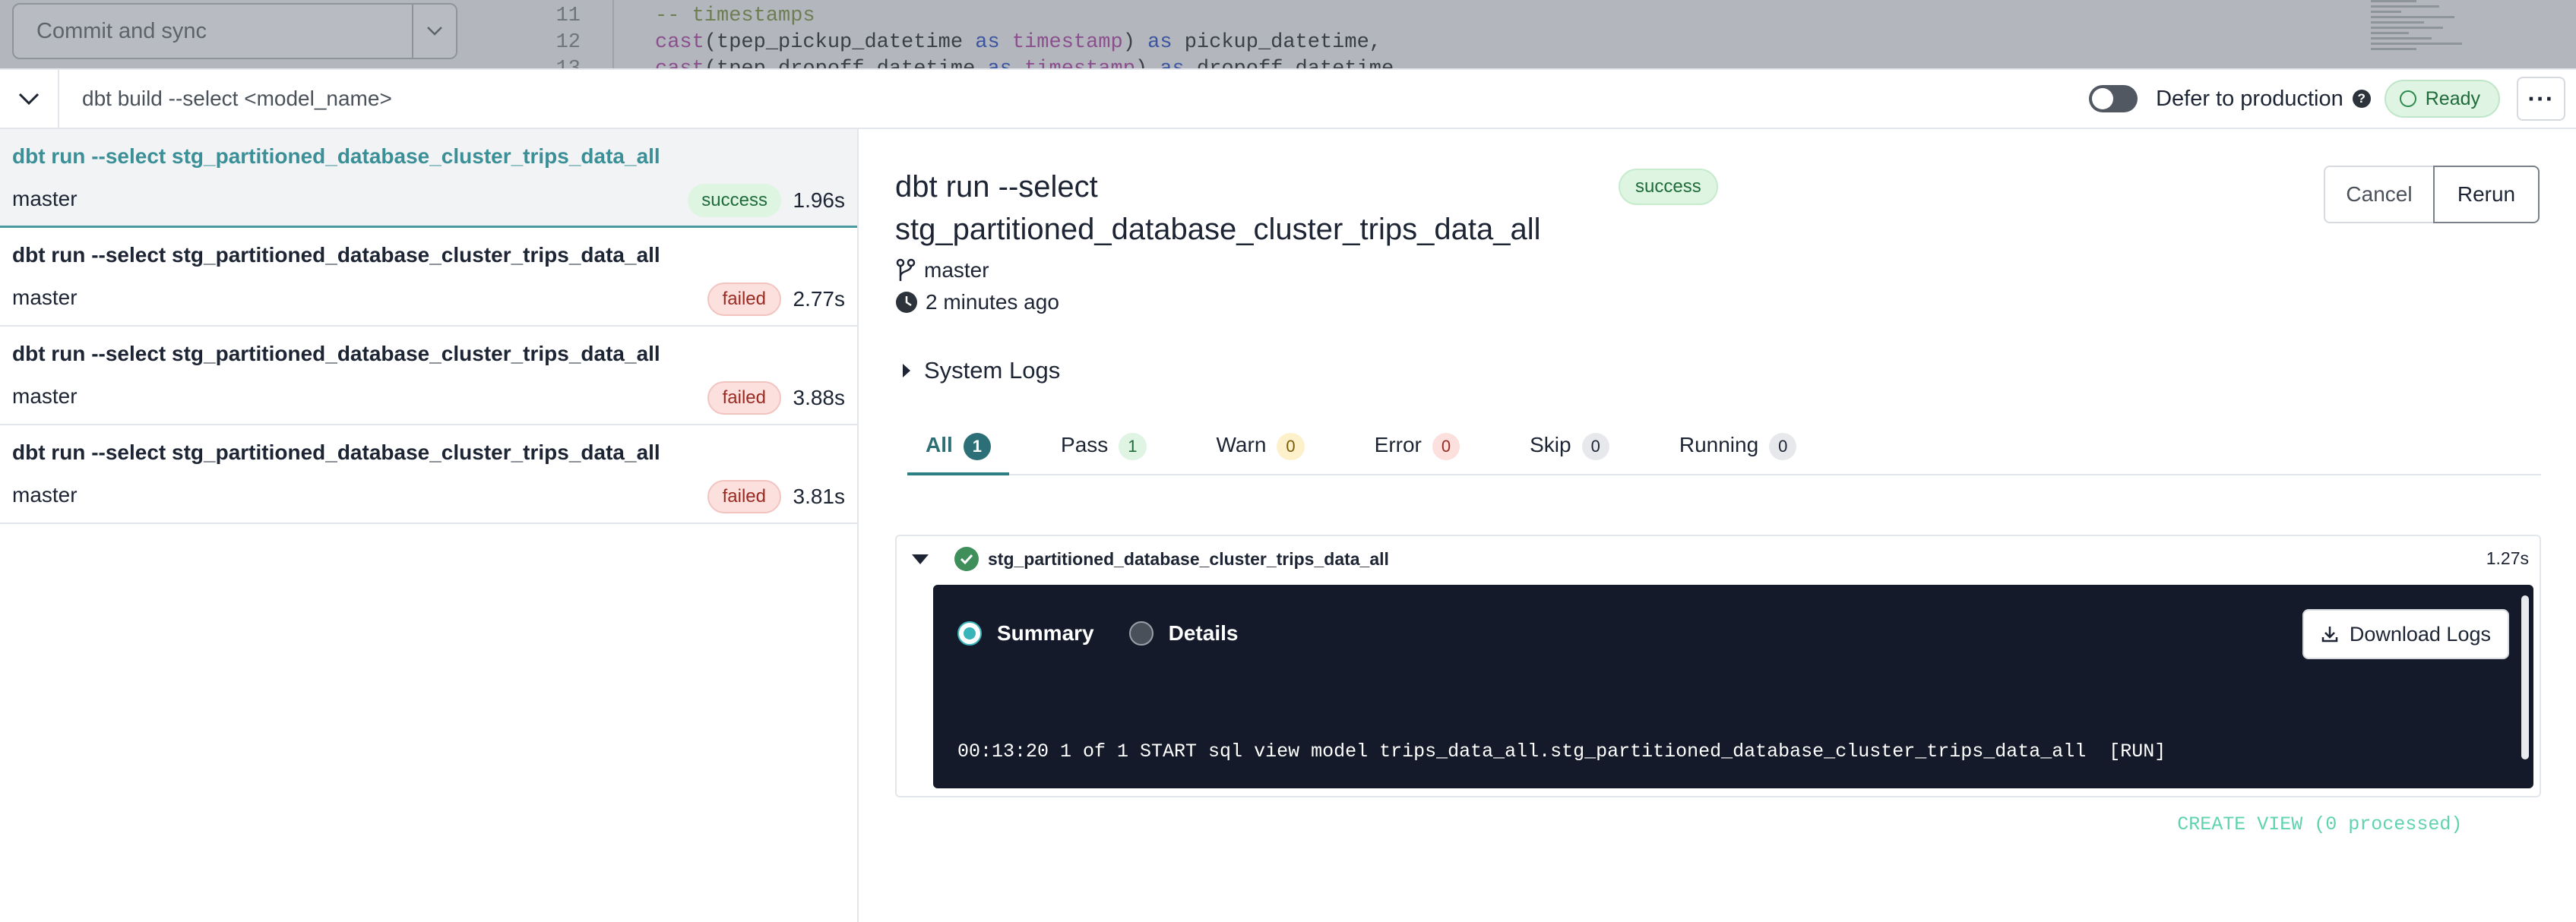  I want to click on caret-down-icon, so click(920, 559).